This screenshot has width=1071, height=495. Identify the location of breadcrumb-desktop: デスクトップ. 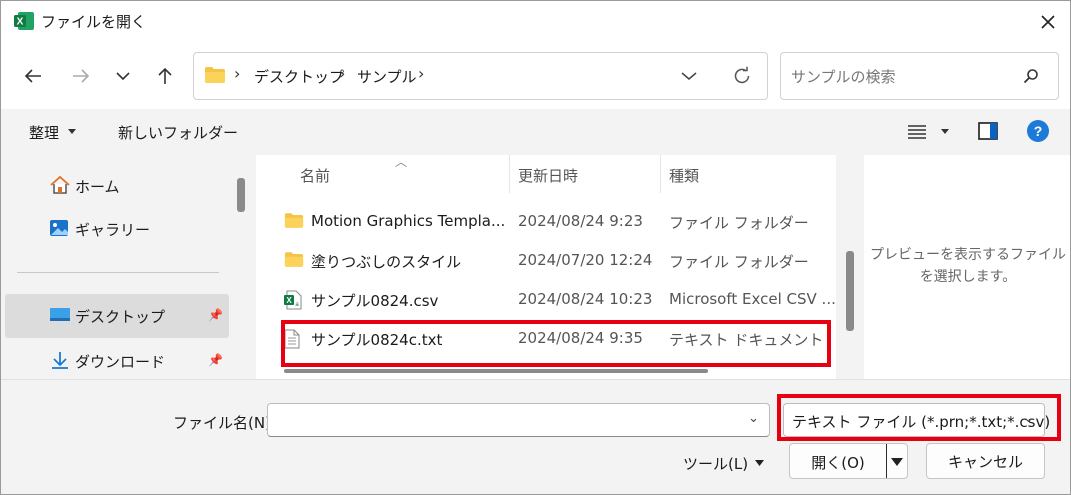
(299, 76).